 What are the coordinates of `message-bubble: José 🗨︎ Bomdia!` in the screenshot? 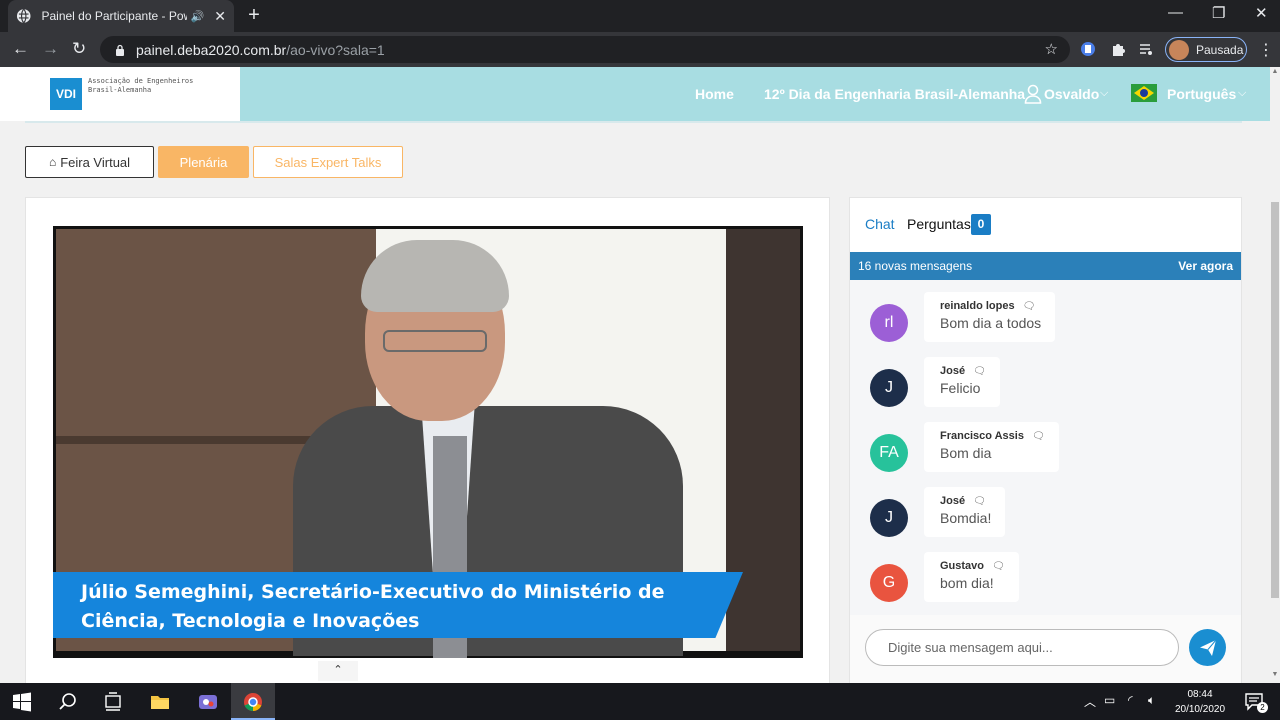 It's located at (965, 512).